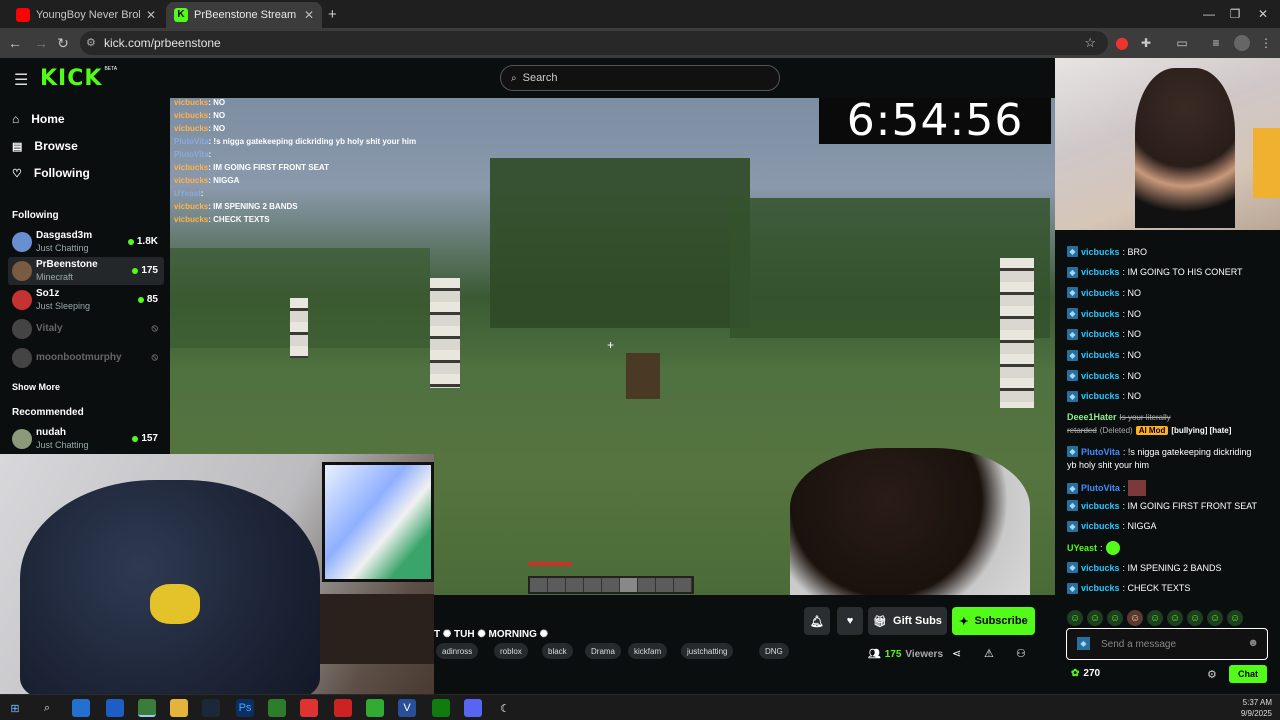 The height and width of the screenshot is (720, 1280). Describe the element at coordinates (145, 270) in the screenshot. I see `viewer-count: 175` at that location.